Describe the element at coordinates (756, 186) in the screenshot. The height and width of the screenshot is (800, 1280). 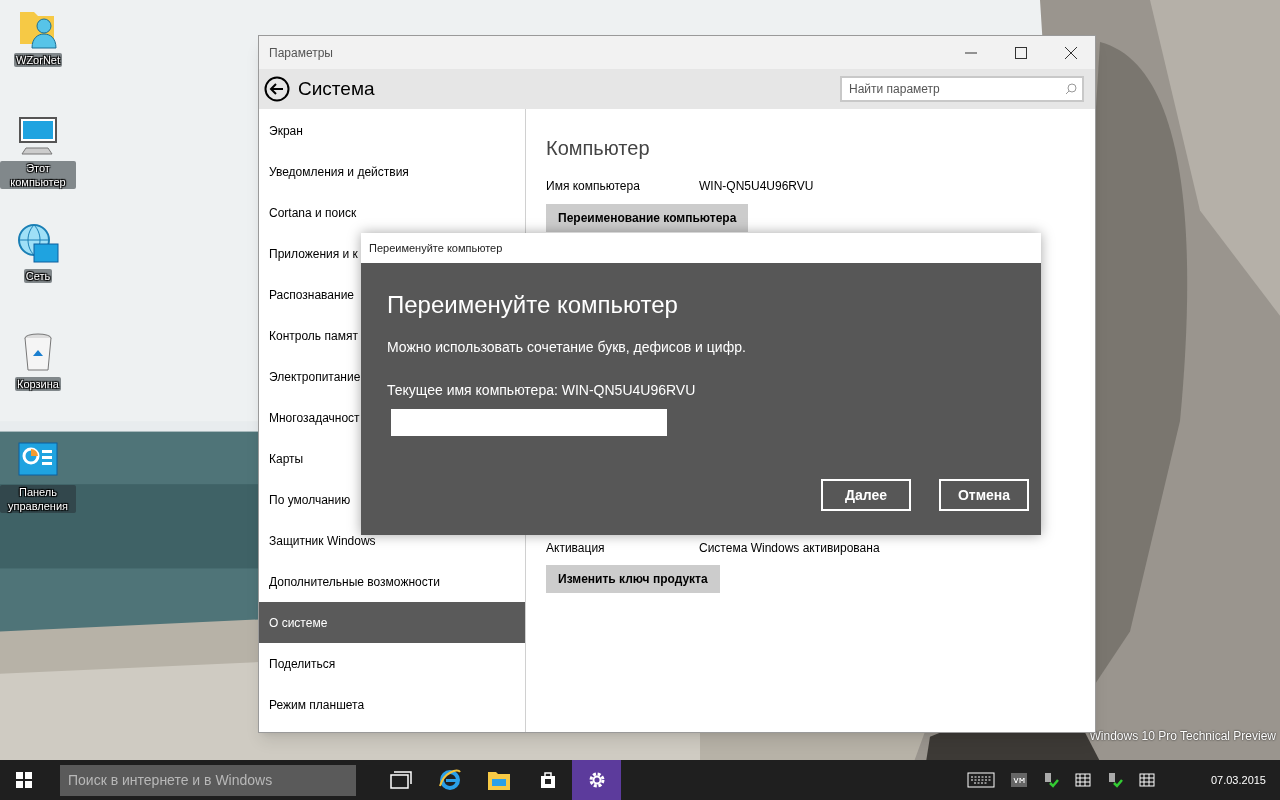
I see `field-value: WIN-QN5U4U96RVU` at that location.